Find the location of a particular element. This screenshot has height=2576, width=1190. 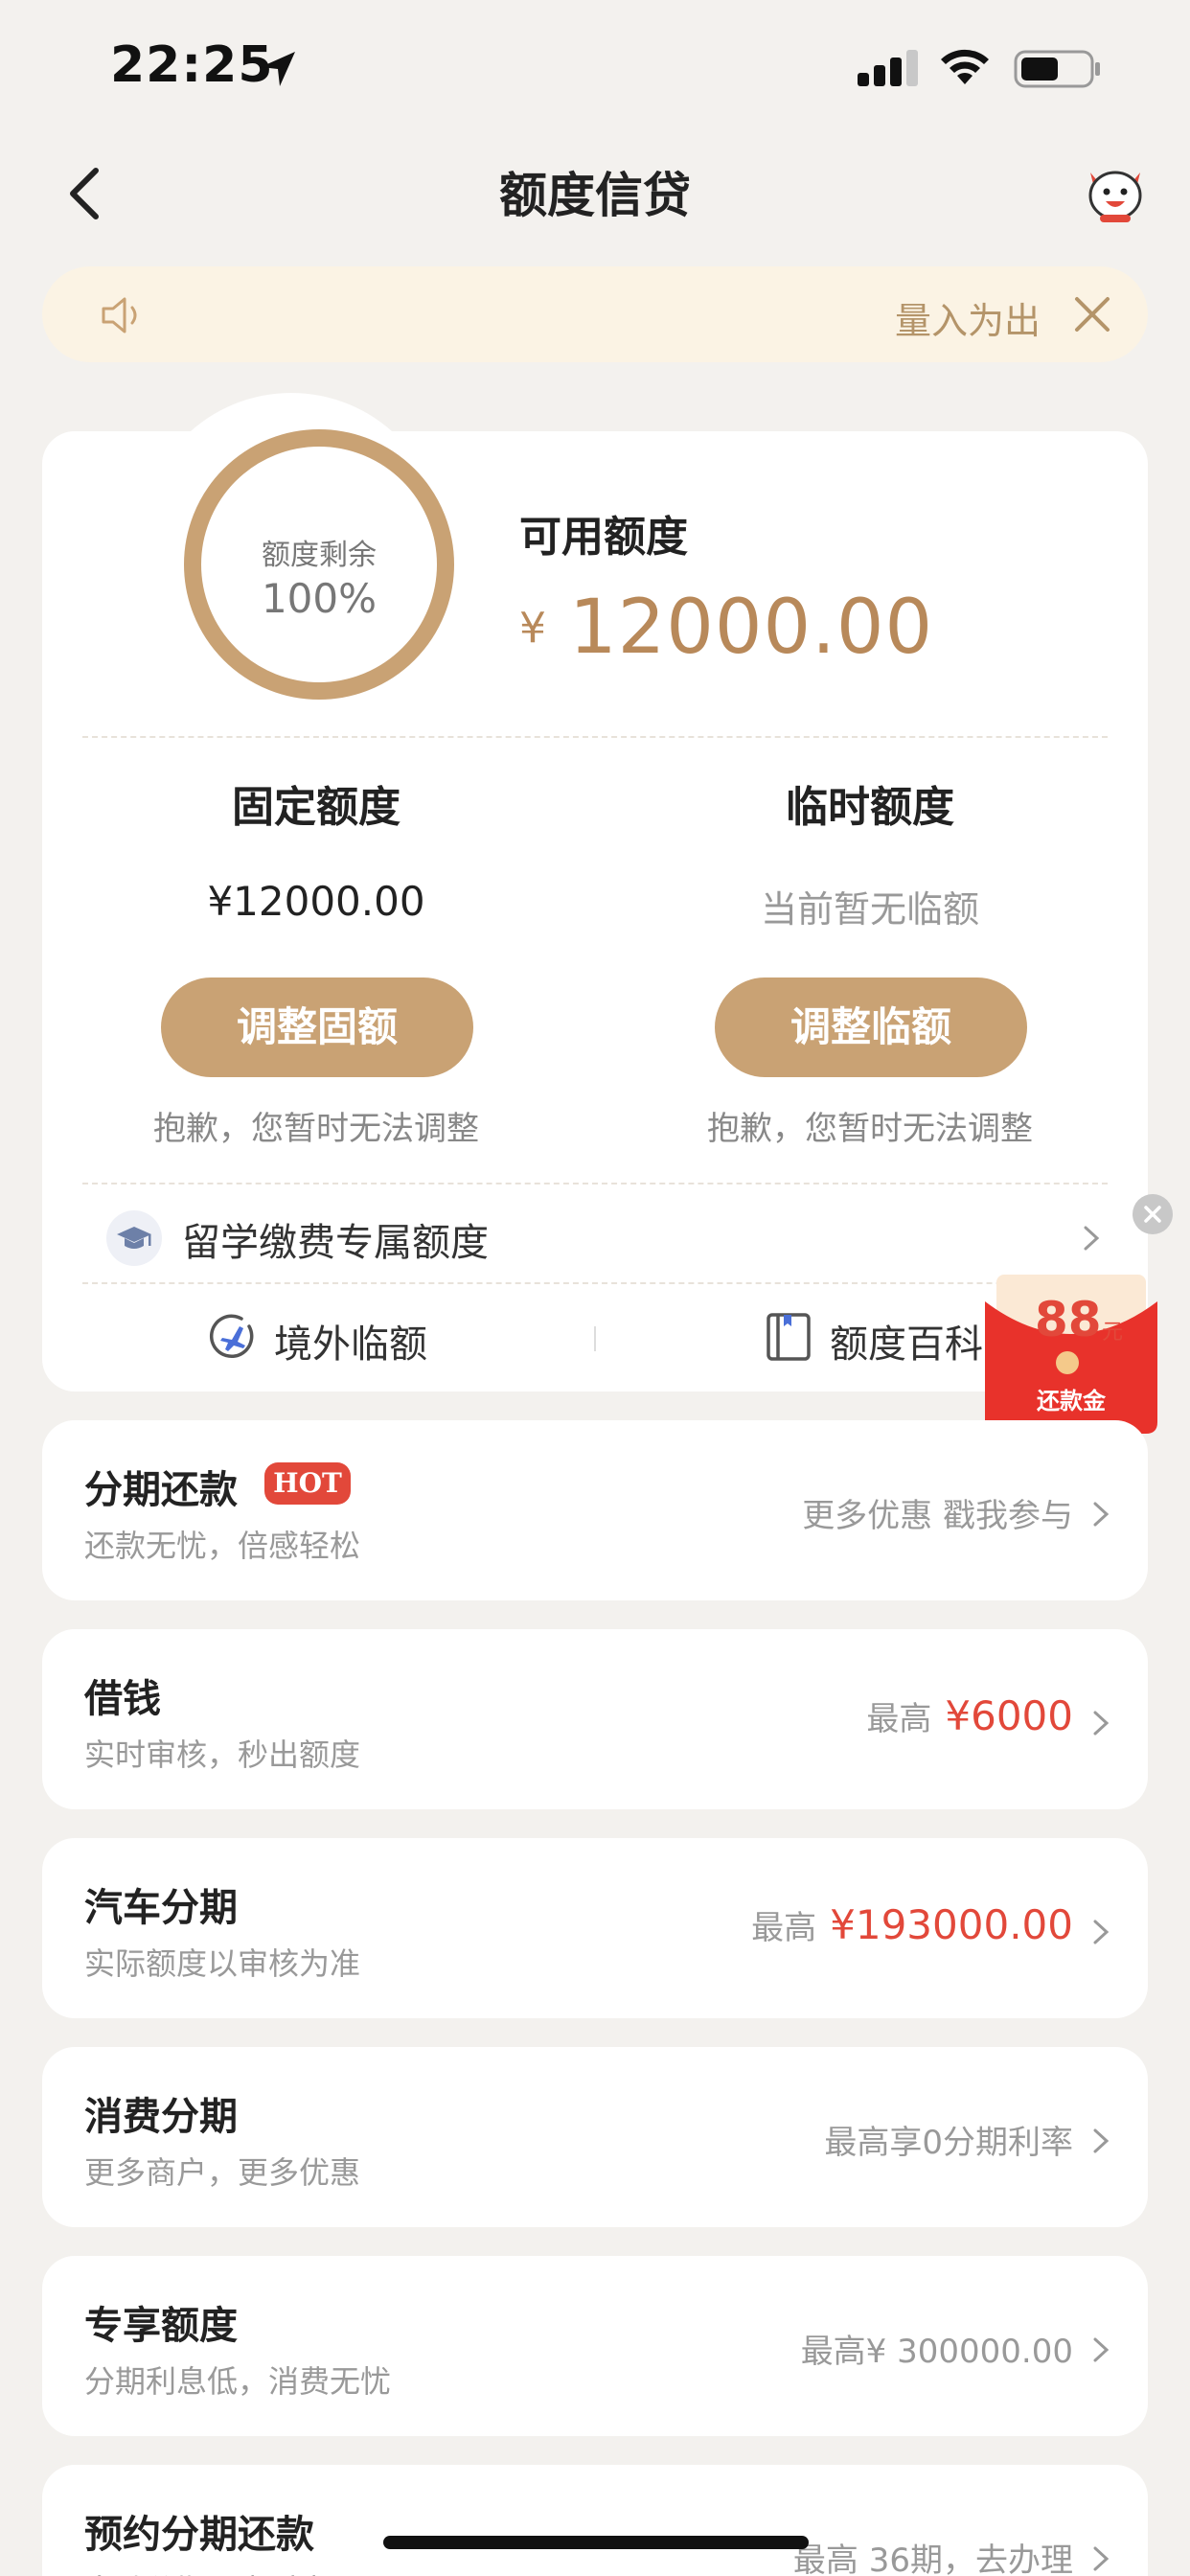

temp-limit-note: 抱歉，您暂时无法调整 is located at coordinates (870, 1129).